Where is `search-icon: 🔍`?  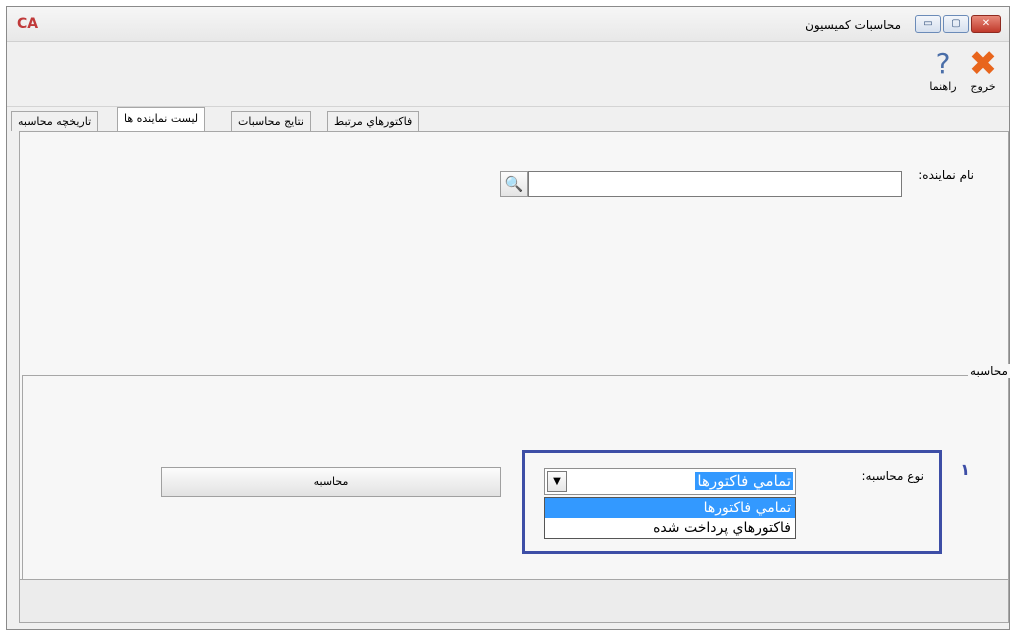
search-icon: 🔍 is located at coordinates (514, 184).